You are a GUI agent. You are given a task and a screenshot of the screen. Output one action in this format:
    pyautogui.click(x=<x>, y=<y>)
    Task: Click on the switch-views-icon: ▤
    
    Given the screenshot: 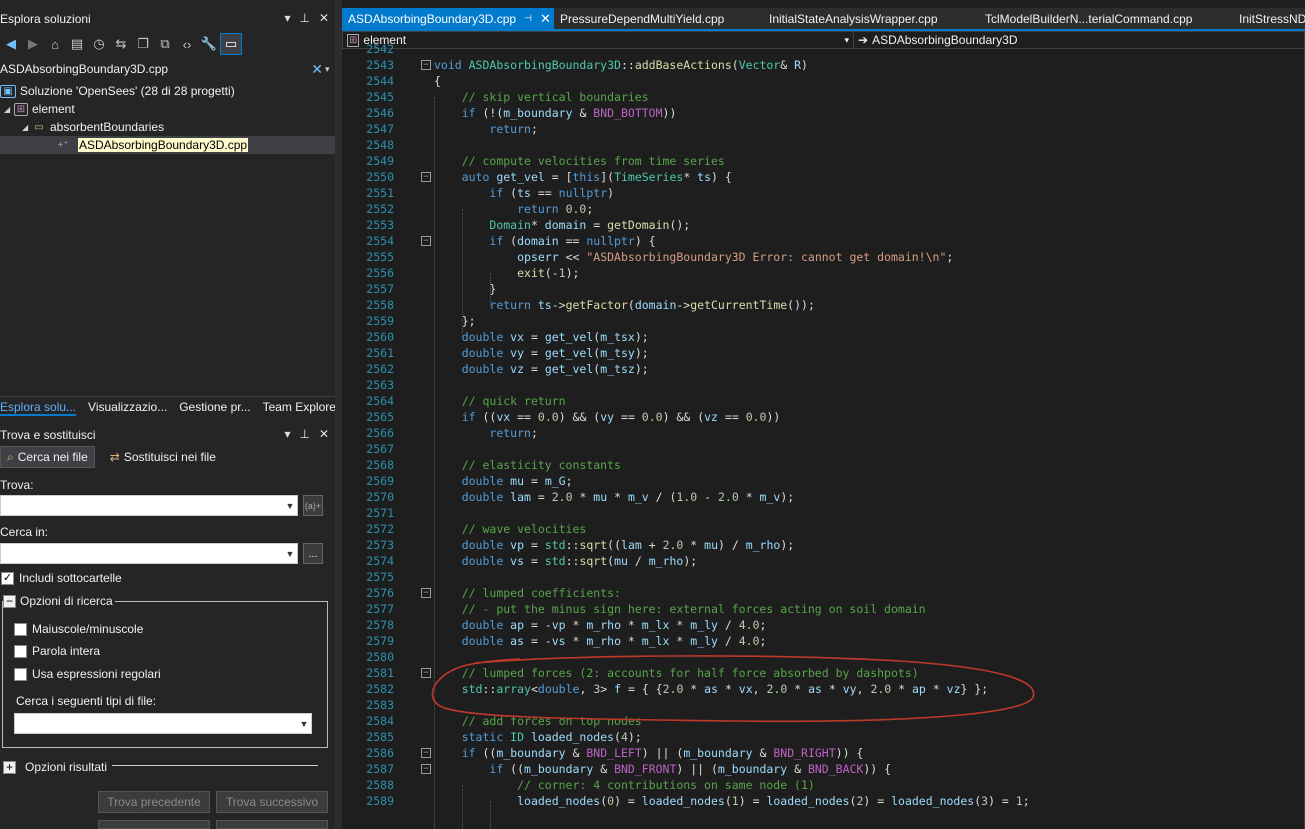 What is the action you would take?
    pyautogui.click(x=77, y=44)
    